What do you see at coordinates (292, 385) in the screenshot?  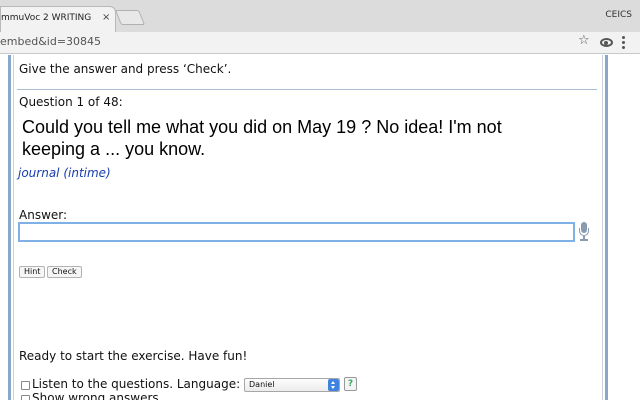 I see `language-select: Daniel` at bounding box center [292, 385].